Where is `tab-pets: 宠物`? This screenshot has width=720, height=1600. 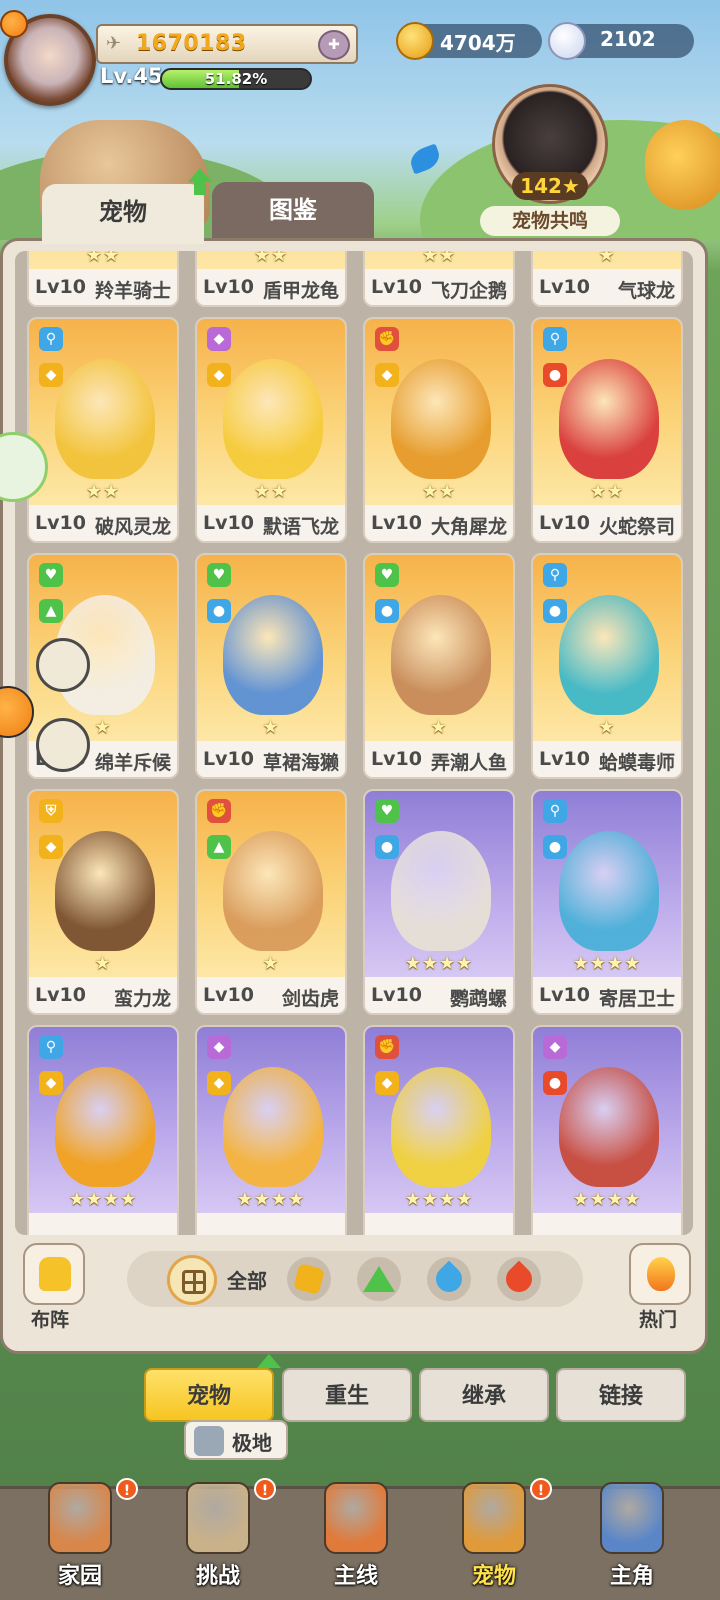
tab-pets: 宠物 is located at coordinates (123, 214).